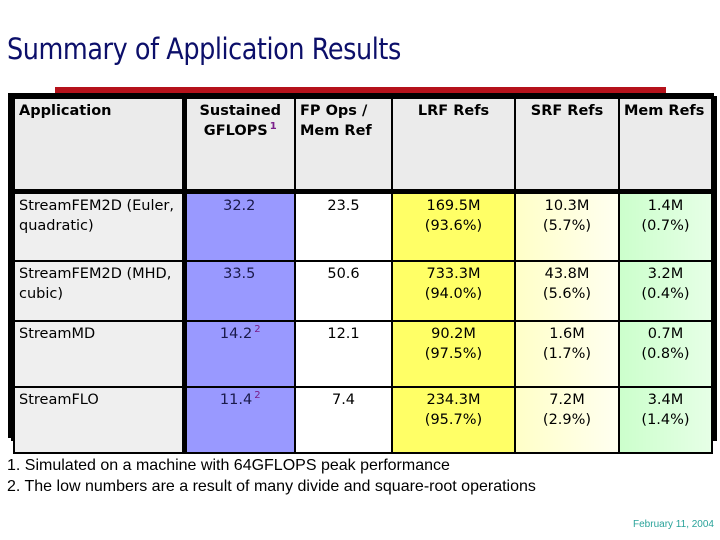 The height and width of the screenshot is (540, 720). Describe the element at coordinates (453, 400) in the screenshot. I see `lrf-count: 234.3M` at that location.